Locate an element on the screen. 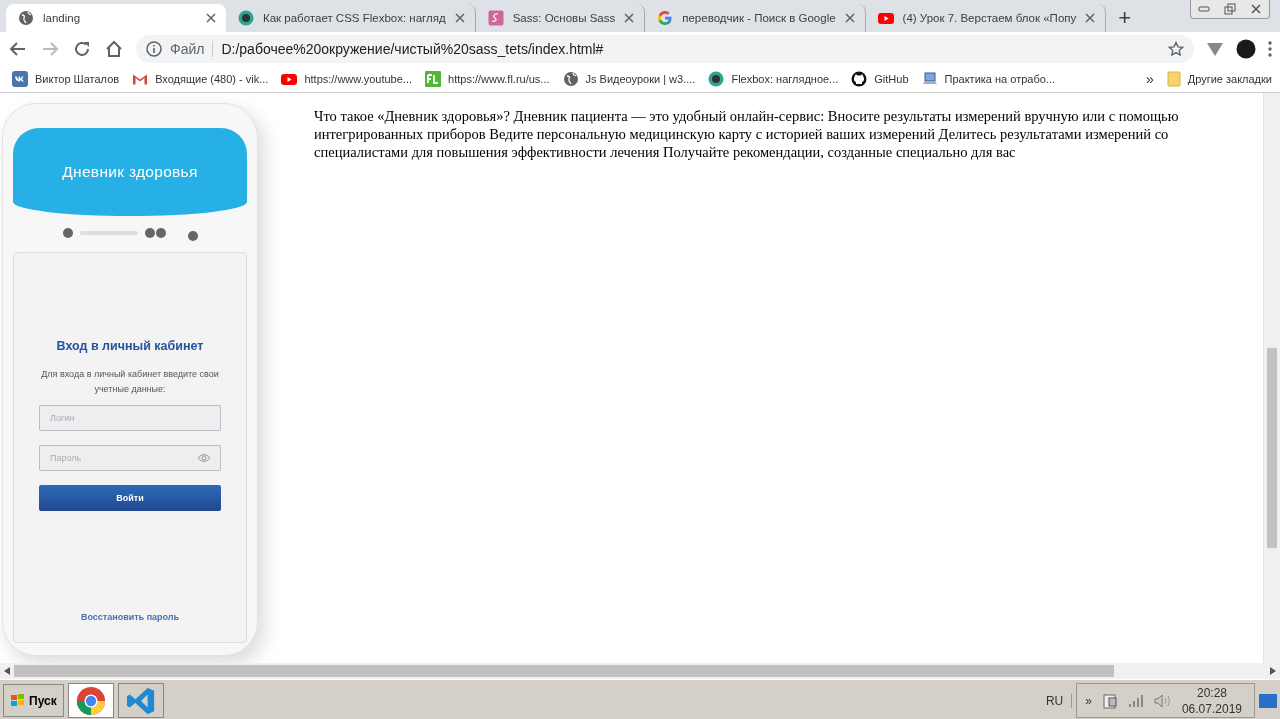  url-text: D:/рабочее%20окружение/чистый%20sass_tets/index.html# is located at coordinates (413, 48).